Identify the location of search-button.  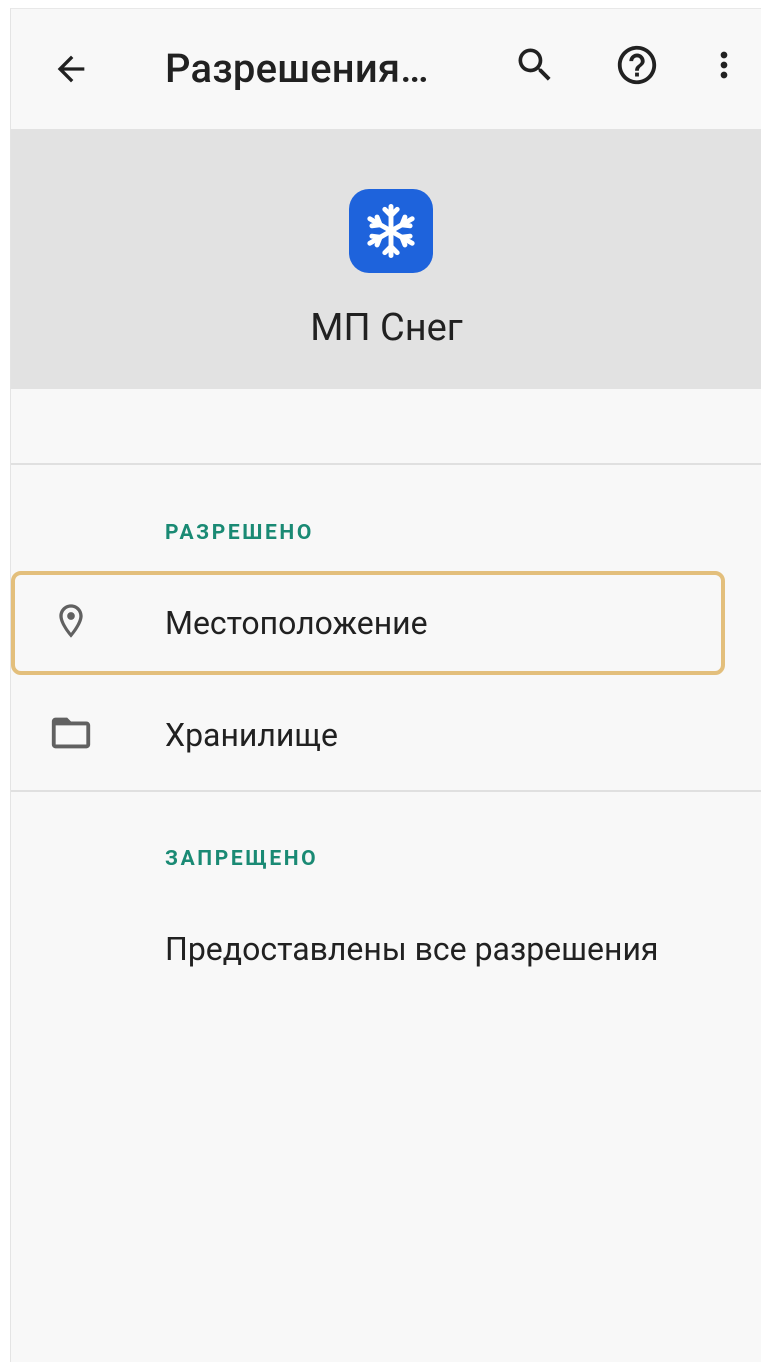
(535, 65).